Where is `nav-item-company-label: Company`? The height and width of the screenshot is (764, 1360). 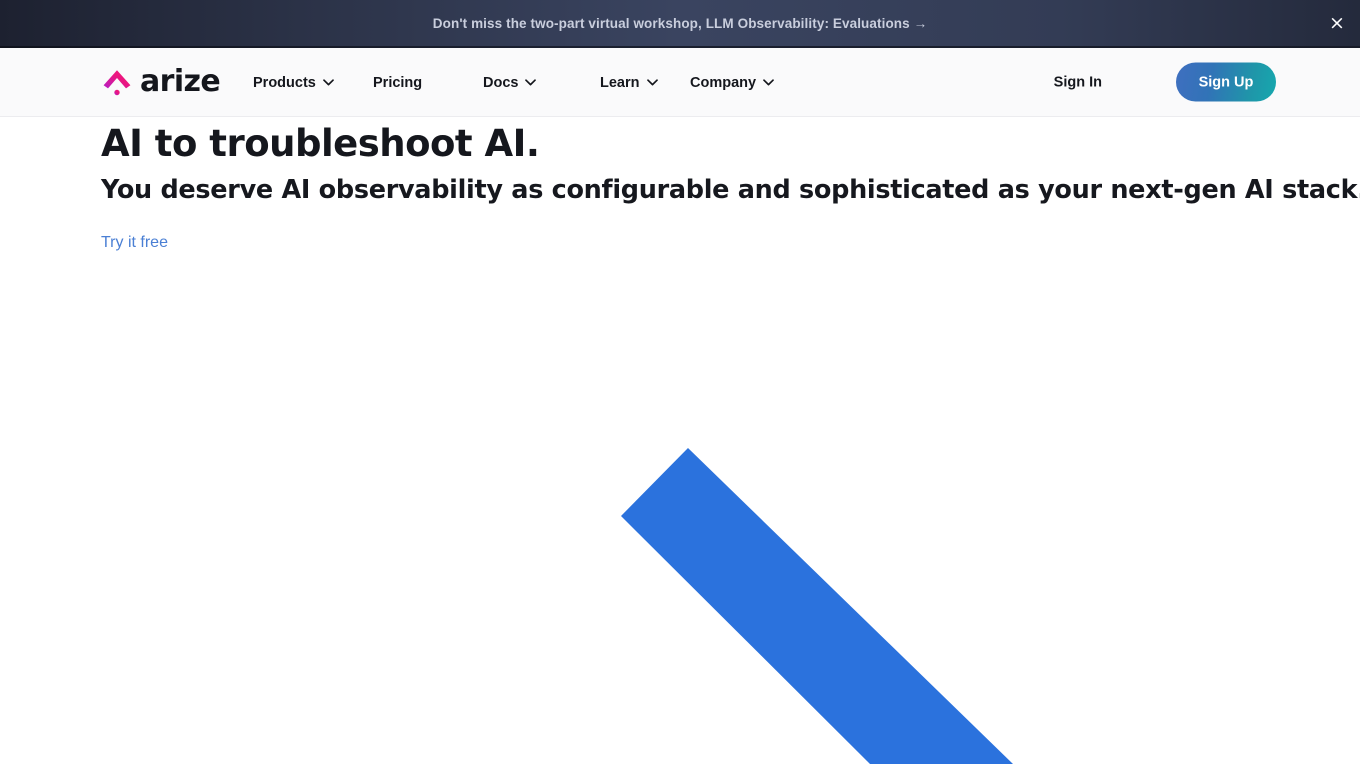
nav-item-company-label: Company is located at coordinates (723, 82).